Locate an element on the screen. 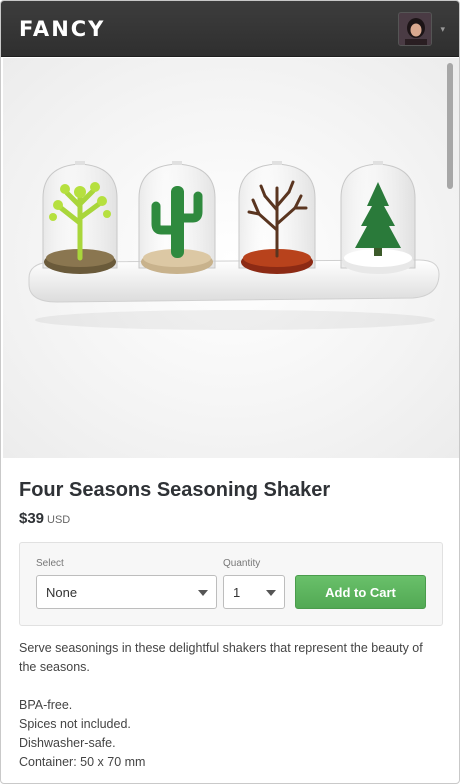 This screenshot has height=784, width=460. feature-item: Spices not included. is located at coordinates (75, 724).